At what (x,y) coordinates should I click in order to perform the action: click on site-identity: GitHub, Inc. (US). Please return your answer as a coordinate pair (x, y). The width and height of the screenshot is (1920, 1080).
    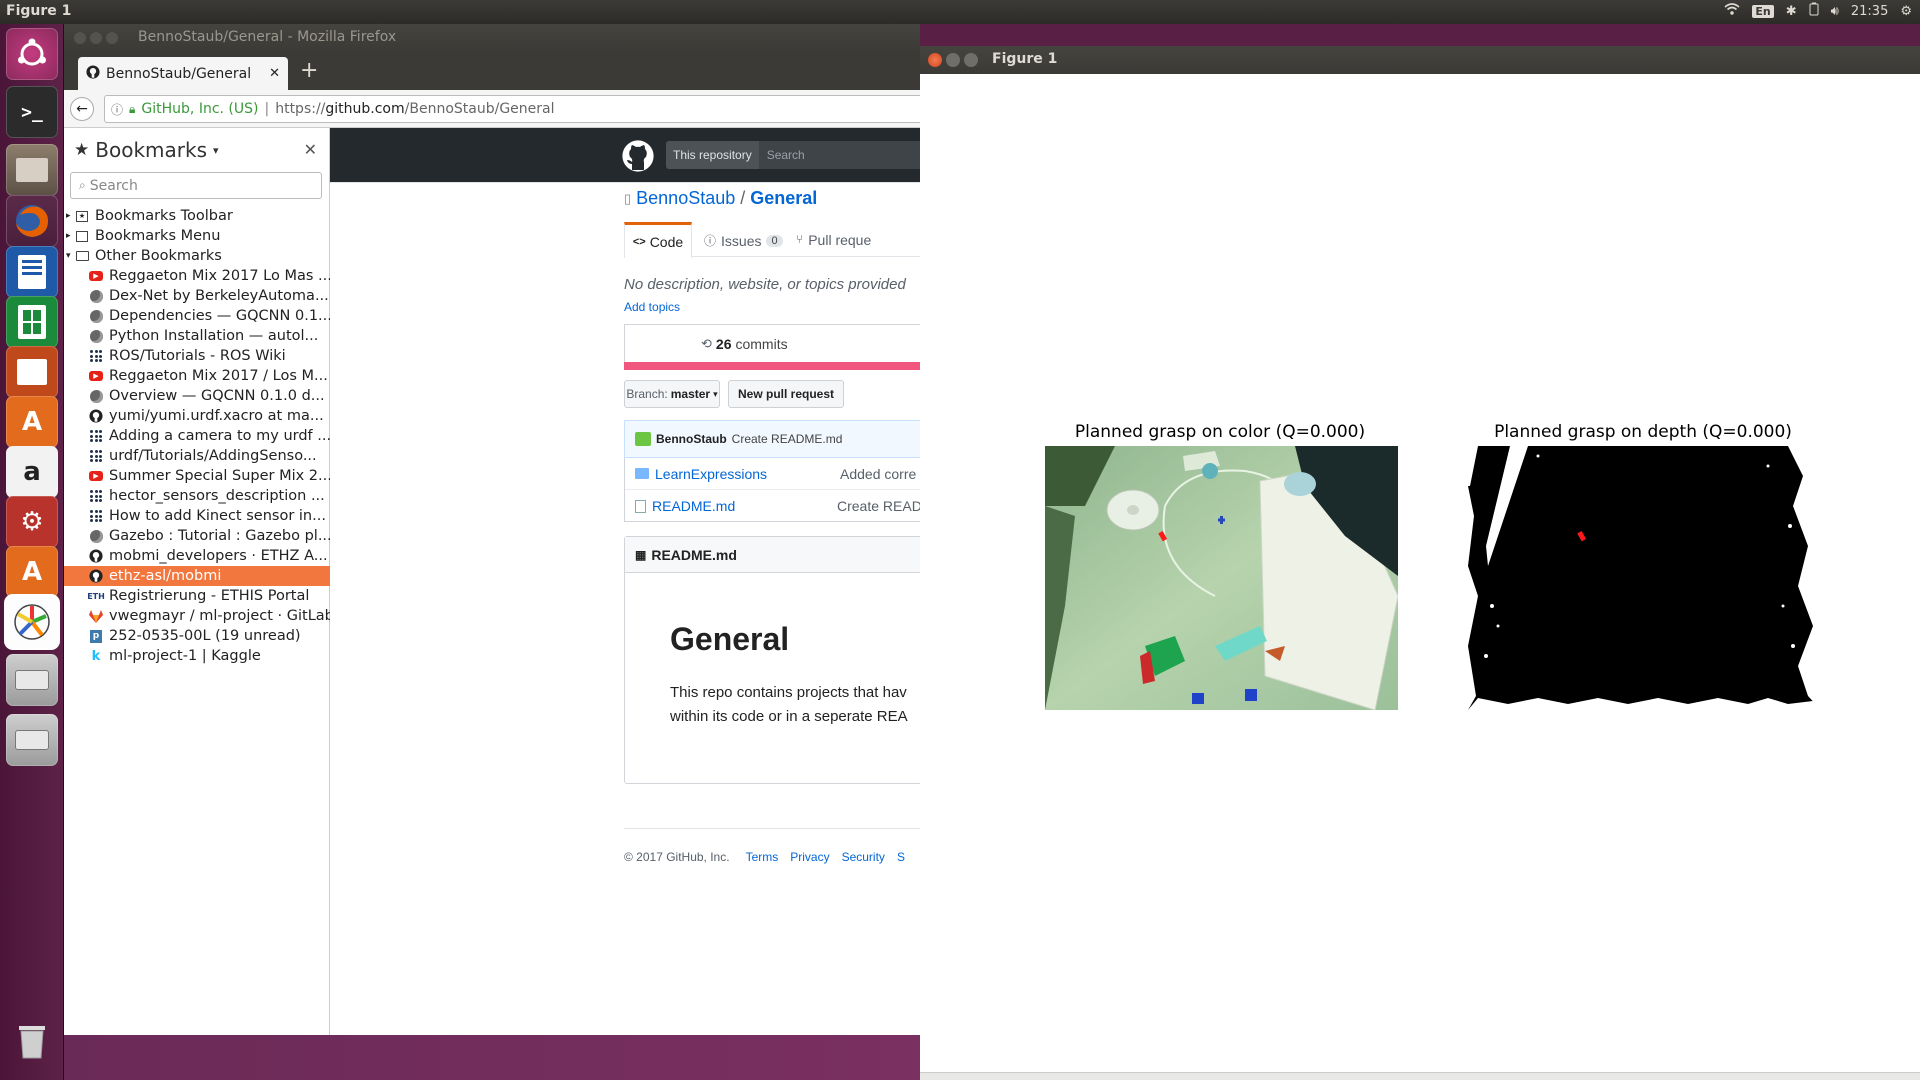
    Looking at the image, I should click on (199, 109).